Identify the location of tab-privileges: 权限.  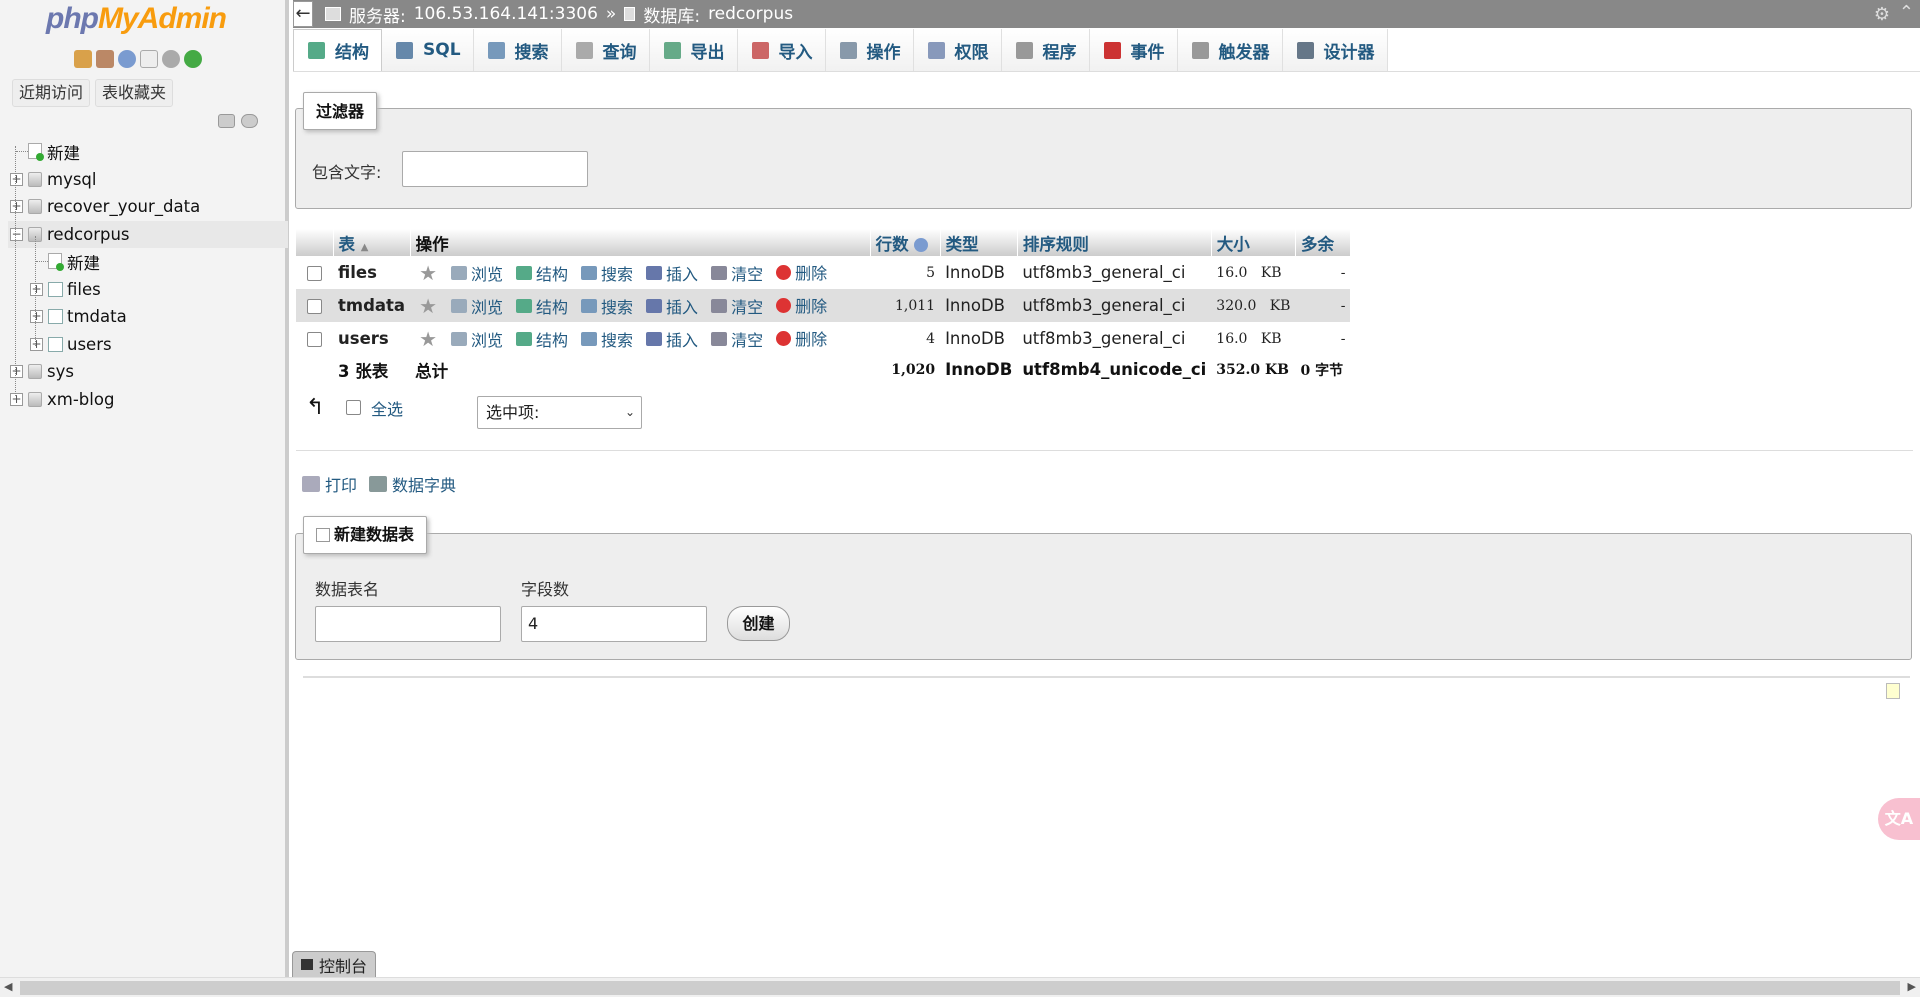
(957, 50).